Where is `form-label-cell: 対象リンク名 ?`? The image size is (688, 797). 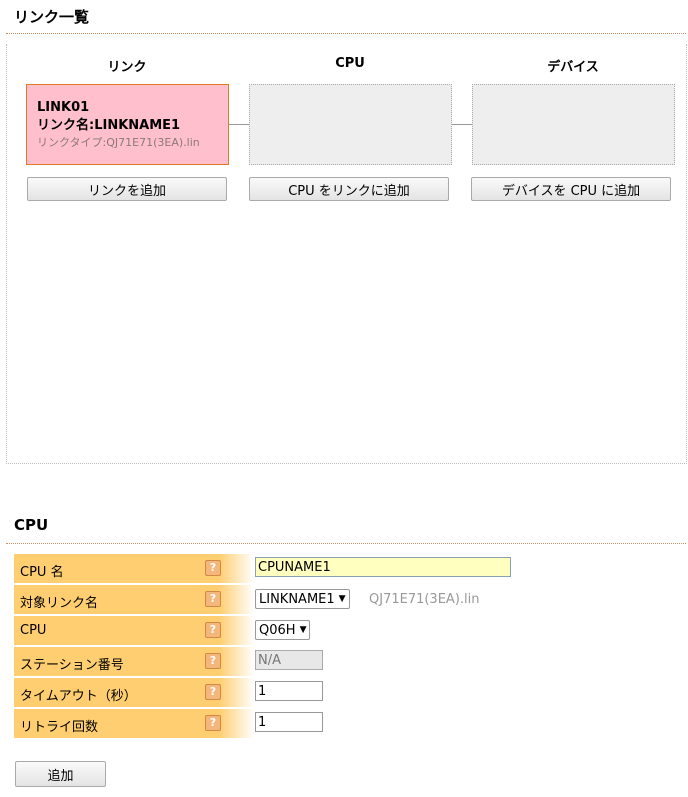
form-label-cell: 対象リンク名 ? is located at coordinates (134, 599).